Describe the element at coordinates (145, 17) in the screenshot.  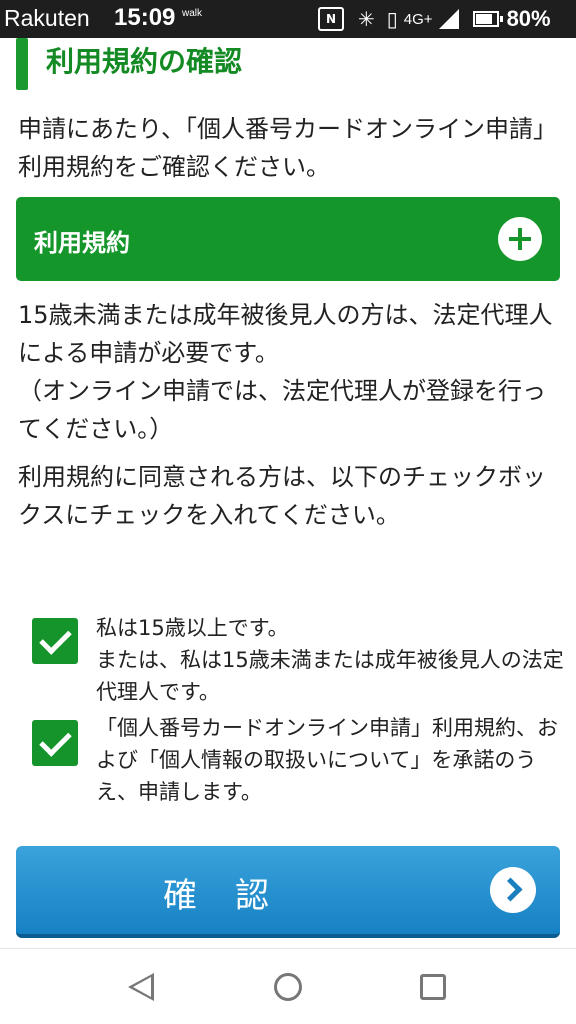
I see `clock: 15:09` at that location.